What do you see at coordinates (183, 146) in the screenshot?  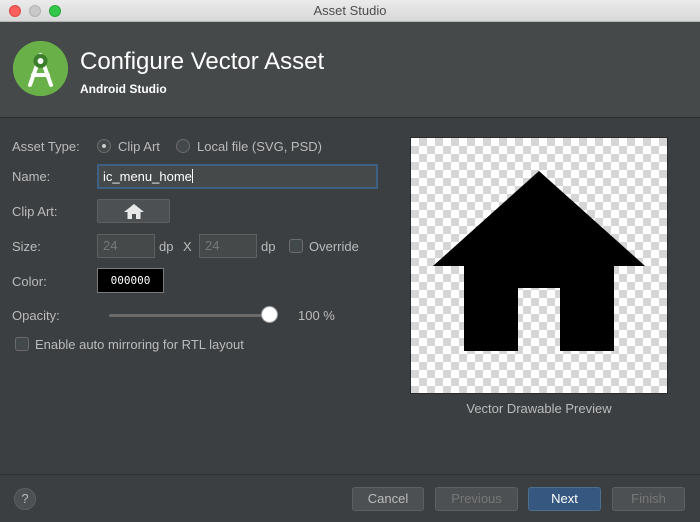 I see `radio-local-file` at bounding box center [183, 146].